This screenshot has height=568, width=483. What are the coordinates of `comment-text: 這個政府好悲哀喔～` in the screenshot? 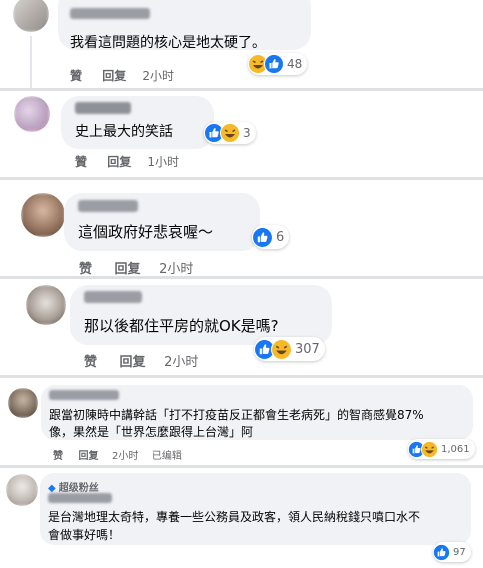 It's located at (146, 232).